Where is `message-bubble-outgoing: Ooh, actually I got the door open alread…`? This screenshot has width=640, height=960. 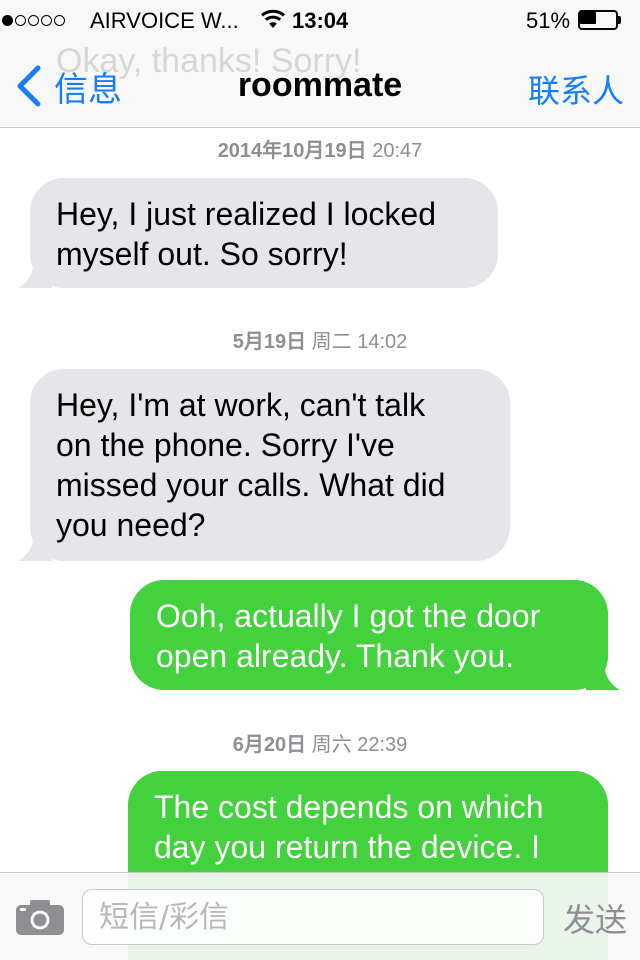
message-bubble-outgoing: Ooh, actually I got the door open alread… is located at coordinates (375, 635).